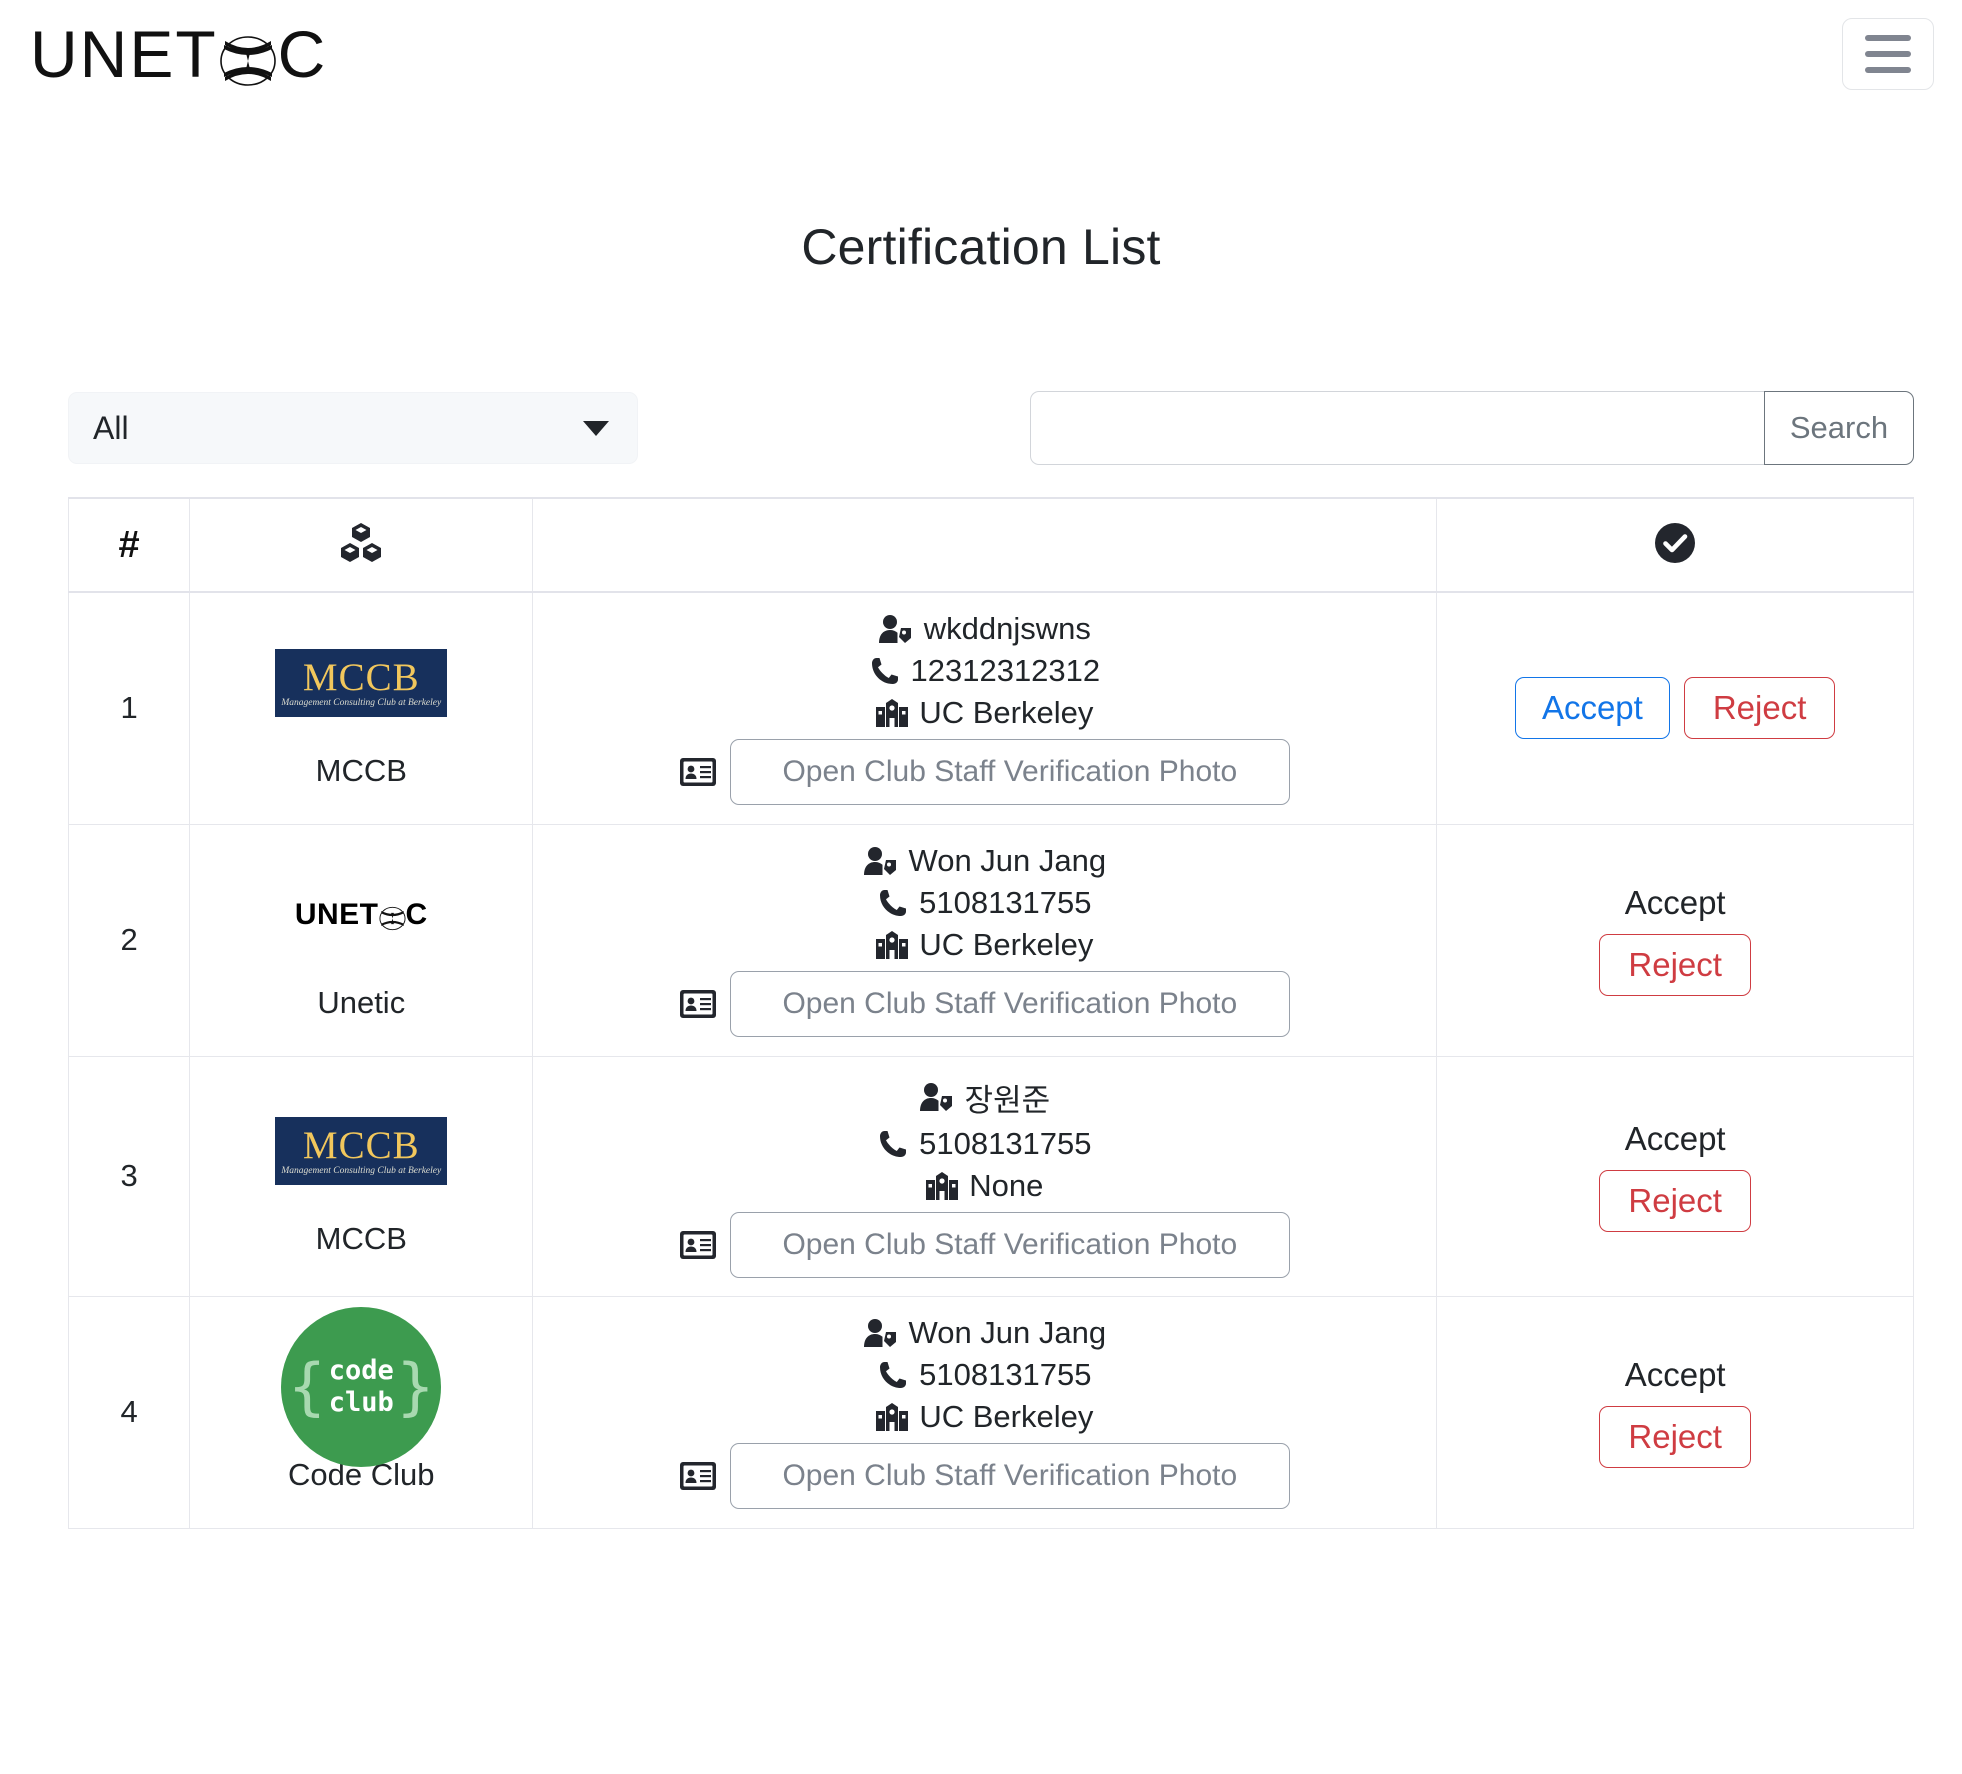 The width and height of the screenshot is (1962, 1774). What do you see at coordinates (1005, 671) in the screenshot?
I see `applicant-phone: 12312312312` at bounding box center [1005, 671].